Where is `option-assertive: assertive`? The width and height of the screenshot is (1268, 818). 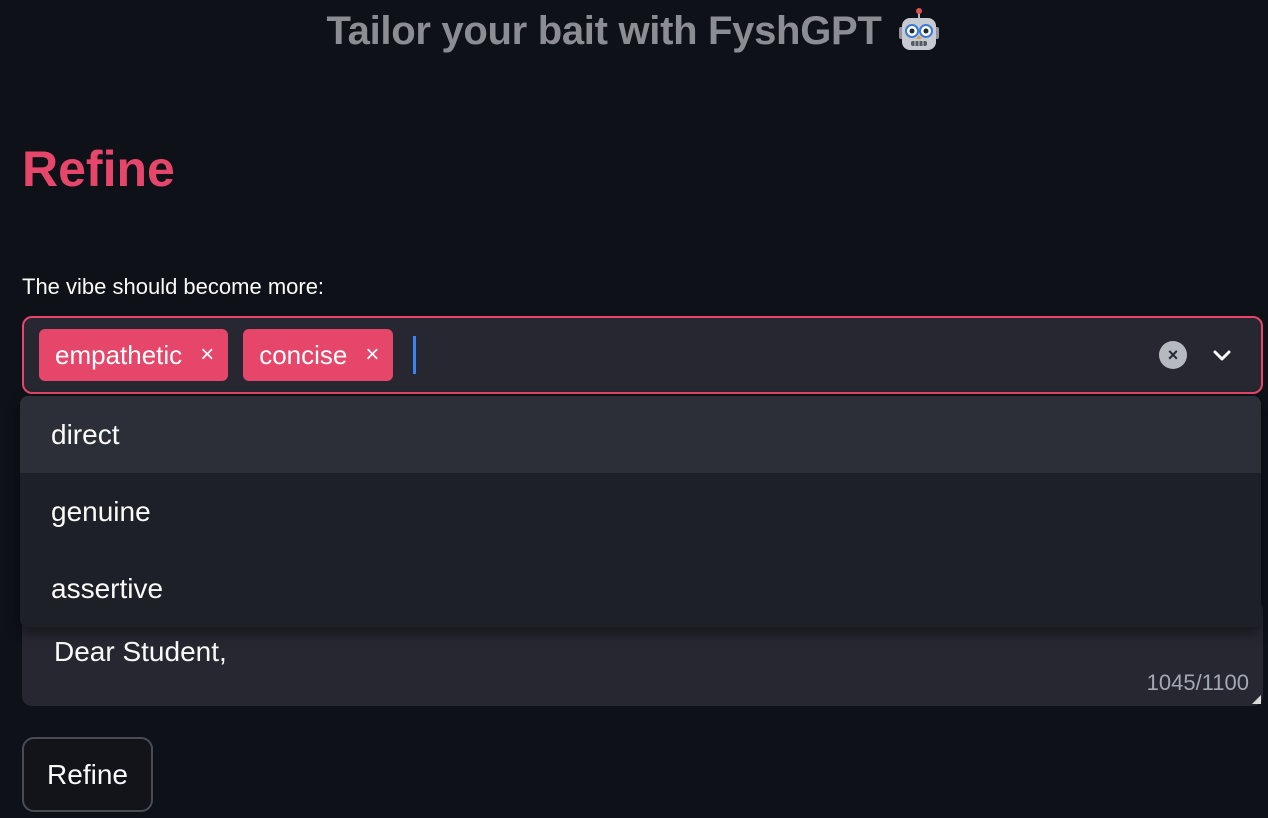
option-assertive: assertive is located at coordinates (640, 588).